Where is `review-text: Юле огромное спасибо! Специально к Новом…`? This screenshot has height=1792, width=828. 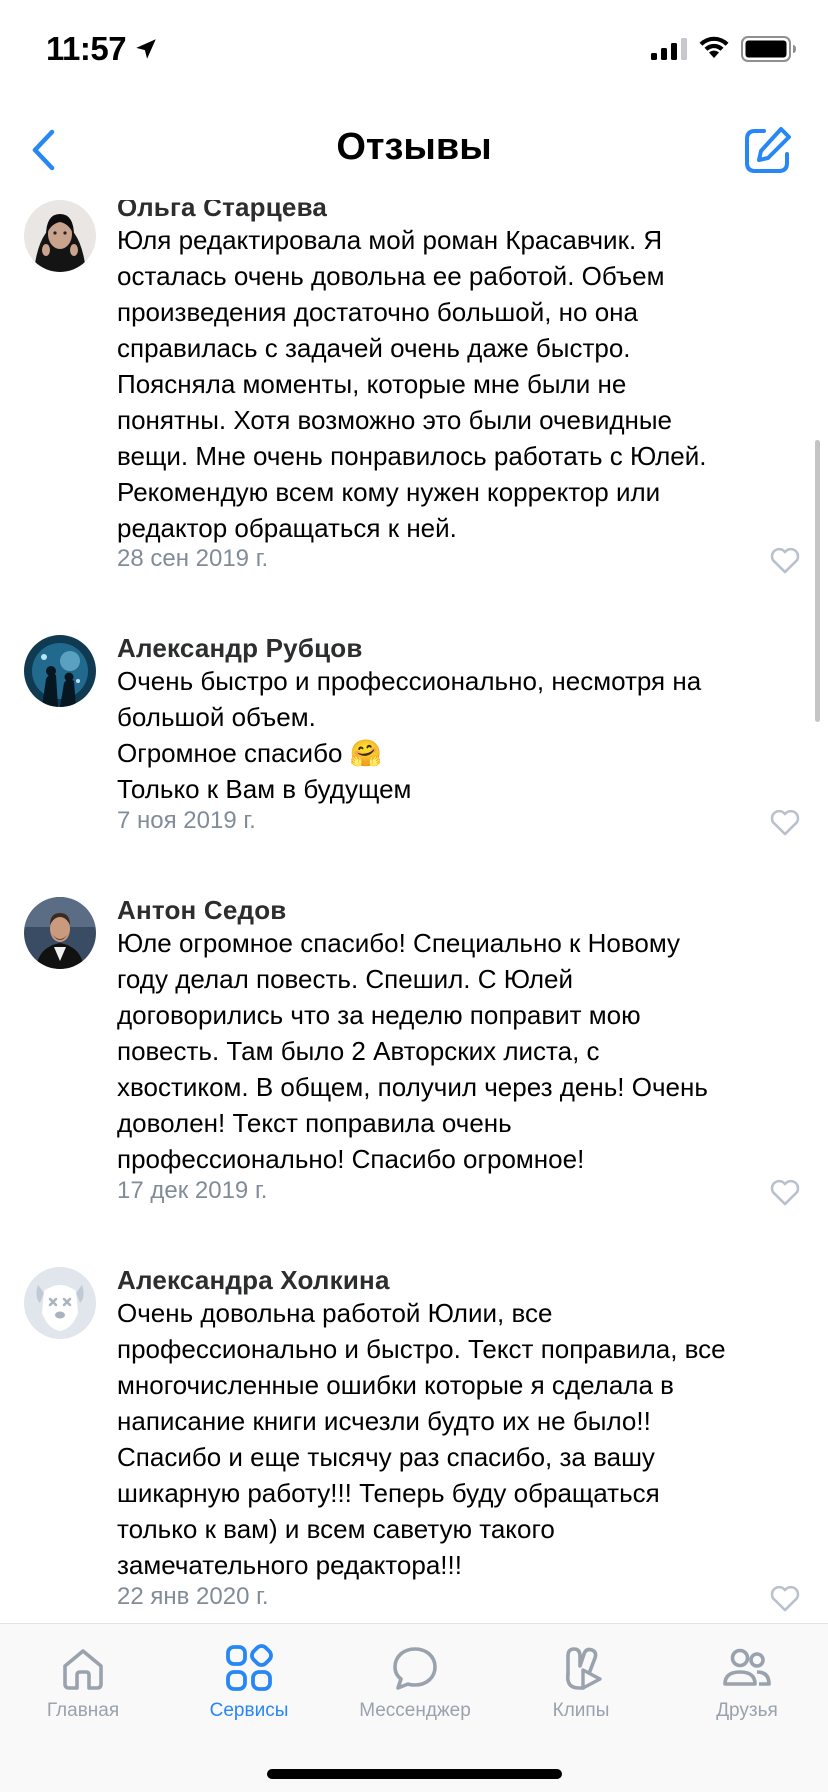 review-text: Юле огромное спасибо! Специально к Новом… is located at coordinates (412, 1051).